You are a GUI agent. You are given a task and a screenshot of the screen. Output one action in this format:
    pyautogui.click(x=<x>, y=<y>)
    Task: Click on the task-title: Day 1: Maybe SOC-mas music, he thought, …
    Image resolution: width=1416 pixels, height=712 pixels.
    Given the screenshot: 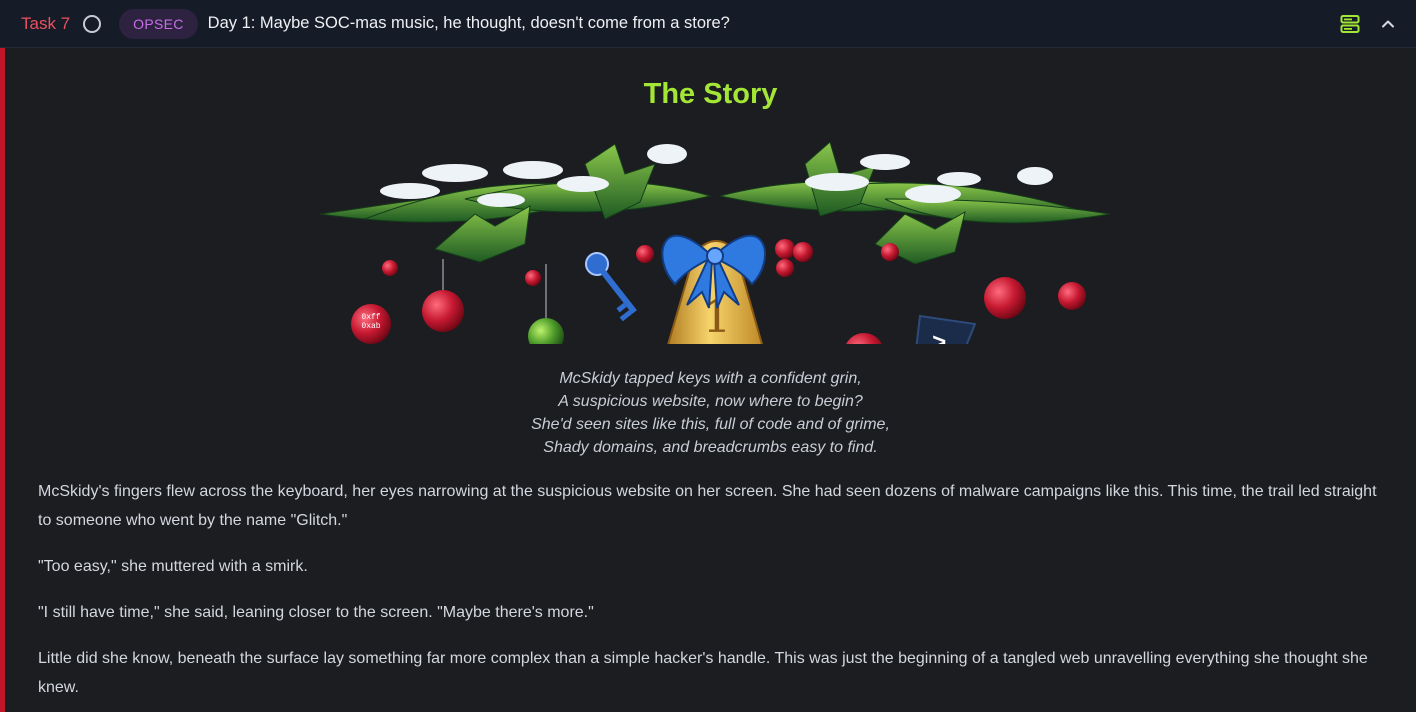 What is the action you would take?
    pyautogui.click(x=469, y=23)
    